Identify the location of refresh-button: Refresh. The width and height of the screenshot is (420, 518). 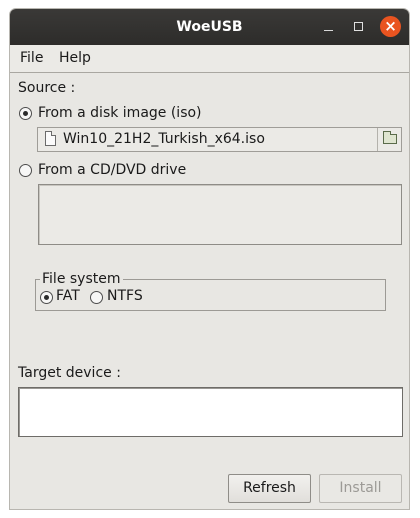
(269, 488).